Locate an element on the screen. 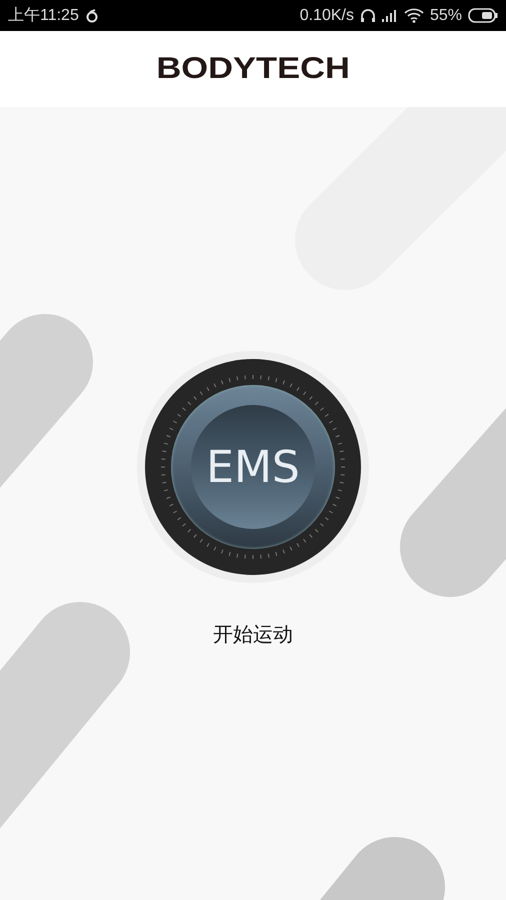  start-workout-label: 开始运动 is located at coordinates (253, 634).